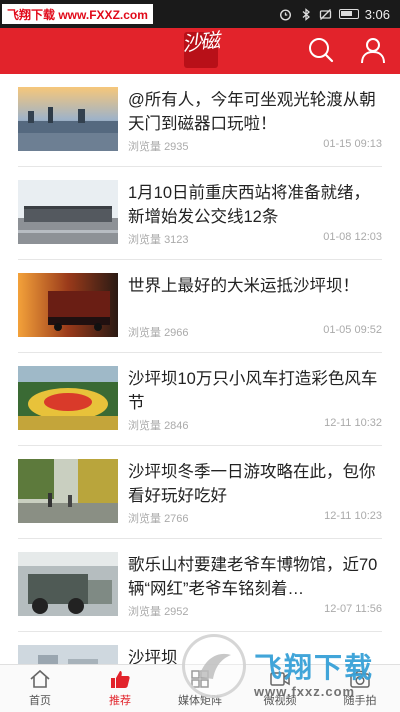 This screenshot has width=400, height=712. What do you see at coordinates (348, 14) in the screenshot?
I see `battery-icon` at bounding box center [348, 14].